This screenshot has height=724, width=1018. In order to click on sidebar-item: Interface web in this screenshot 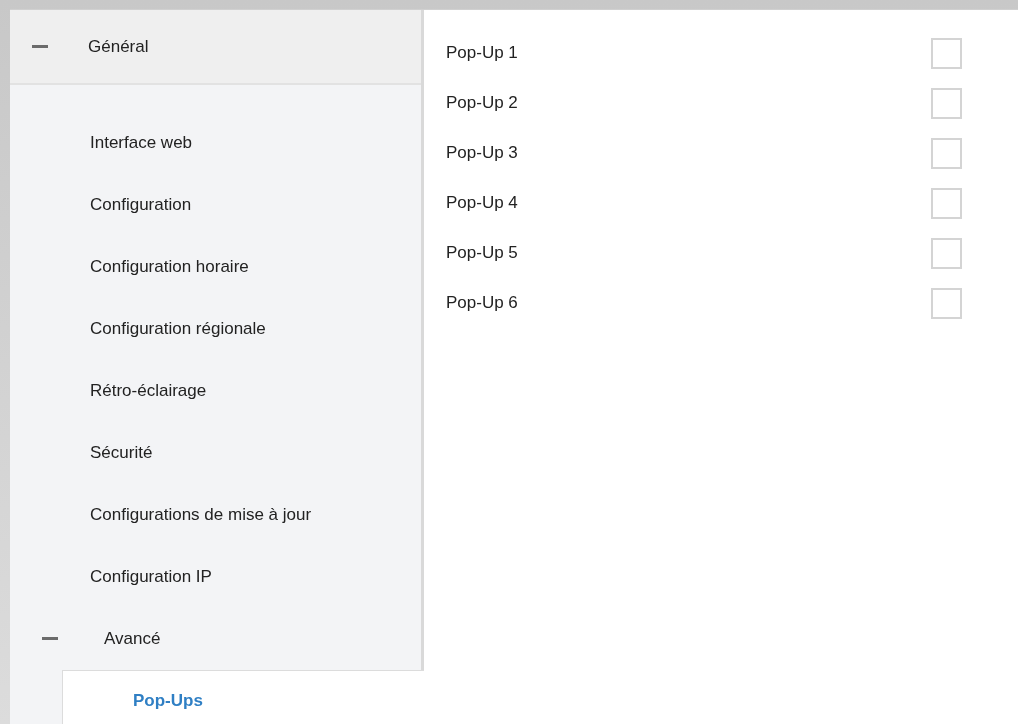, I will do `click(215, 143)`.